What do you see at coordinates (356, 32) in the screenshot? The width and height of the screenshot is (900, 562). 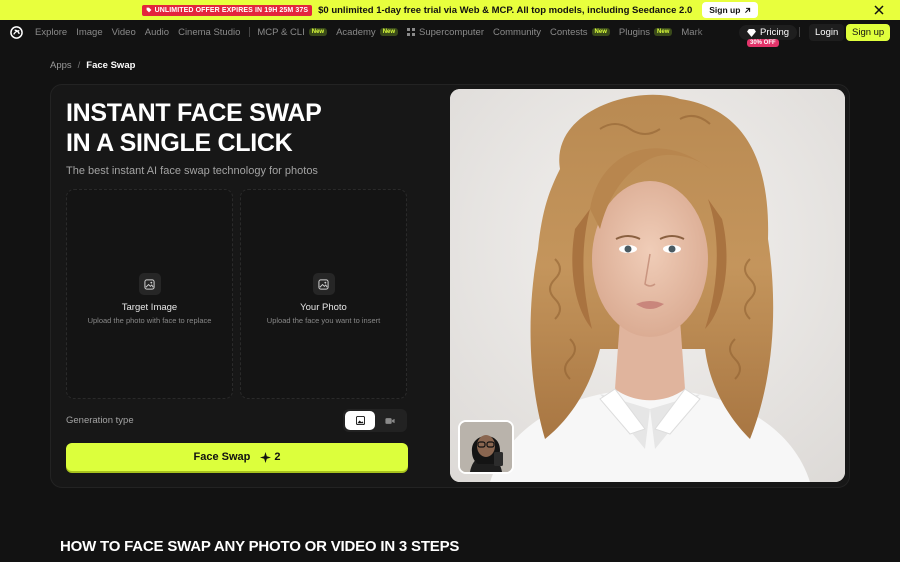 I see `nav-academy-label: Academy` at bounding box center [356, 32].